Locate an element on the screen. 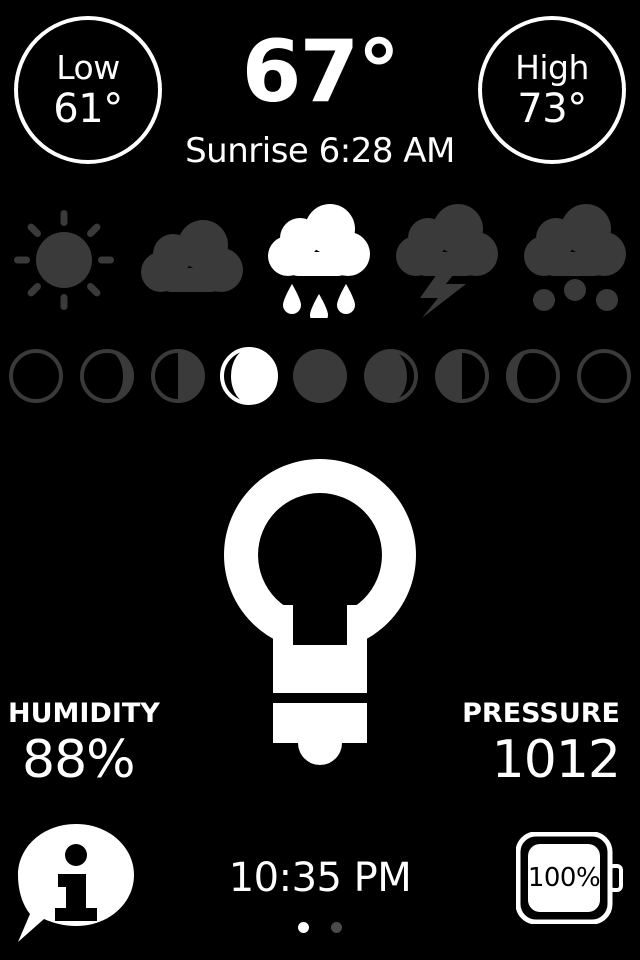 The image size is (640, 960). moon-waning-gibbous-icon is located at coordinates (391, 376).